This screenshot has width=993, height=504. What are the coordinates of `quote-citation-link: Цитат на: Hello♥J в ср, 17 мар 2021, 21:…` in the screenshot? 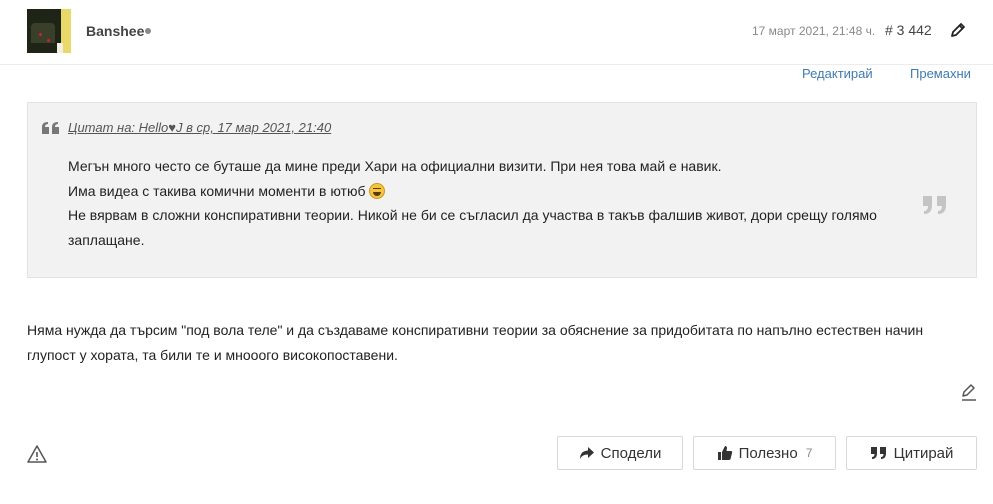 It's located at (199, 127).